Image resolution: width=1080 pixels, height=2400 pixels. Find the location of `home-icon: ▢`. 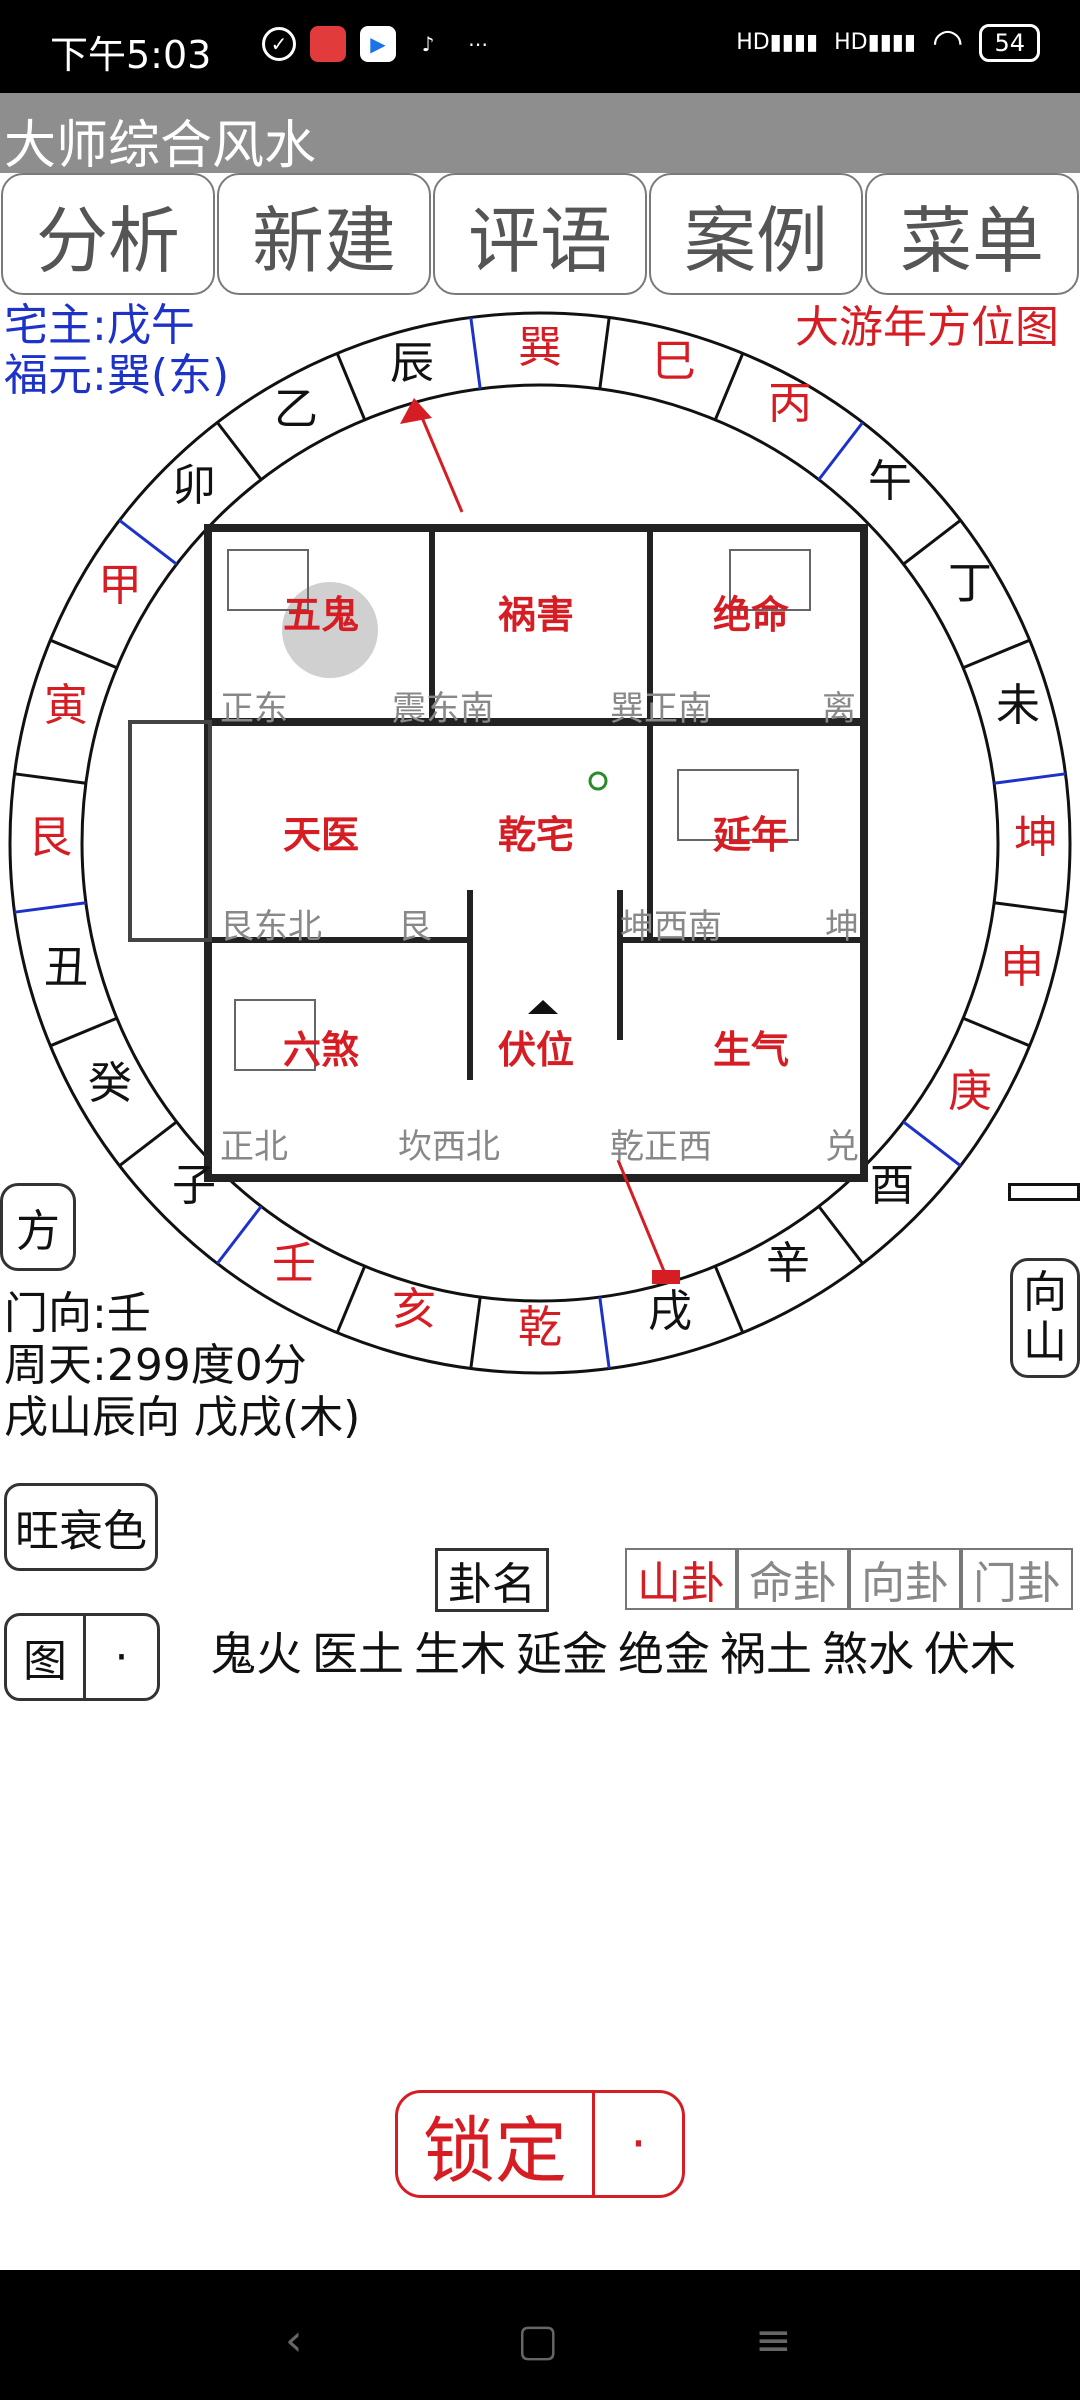

home-icon: ▢ is located at coordinates (538, 2340).